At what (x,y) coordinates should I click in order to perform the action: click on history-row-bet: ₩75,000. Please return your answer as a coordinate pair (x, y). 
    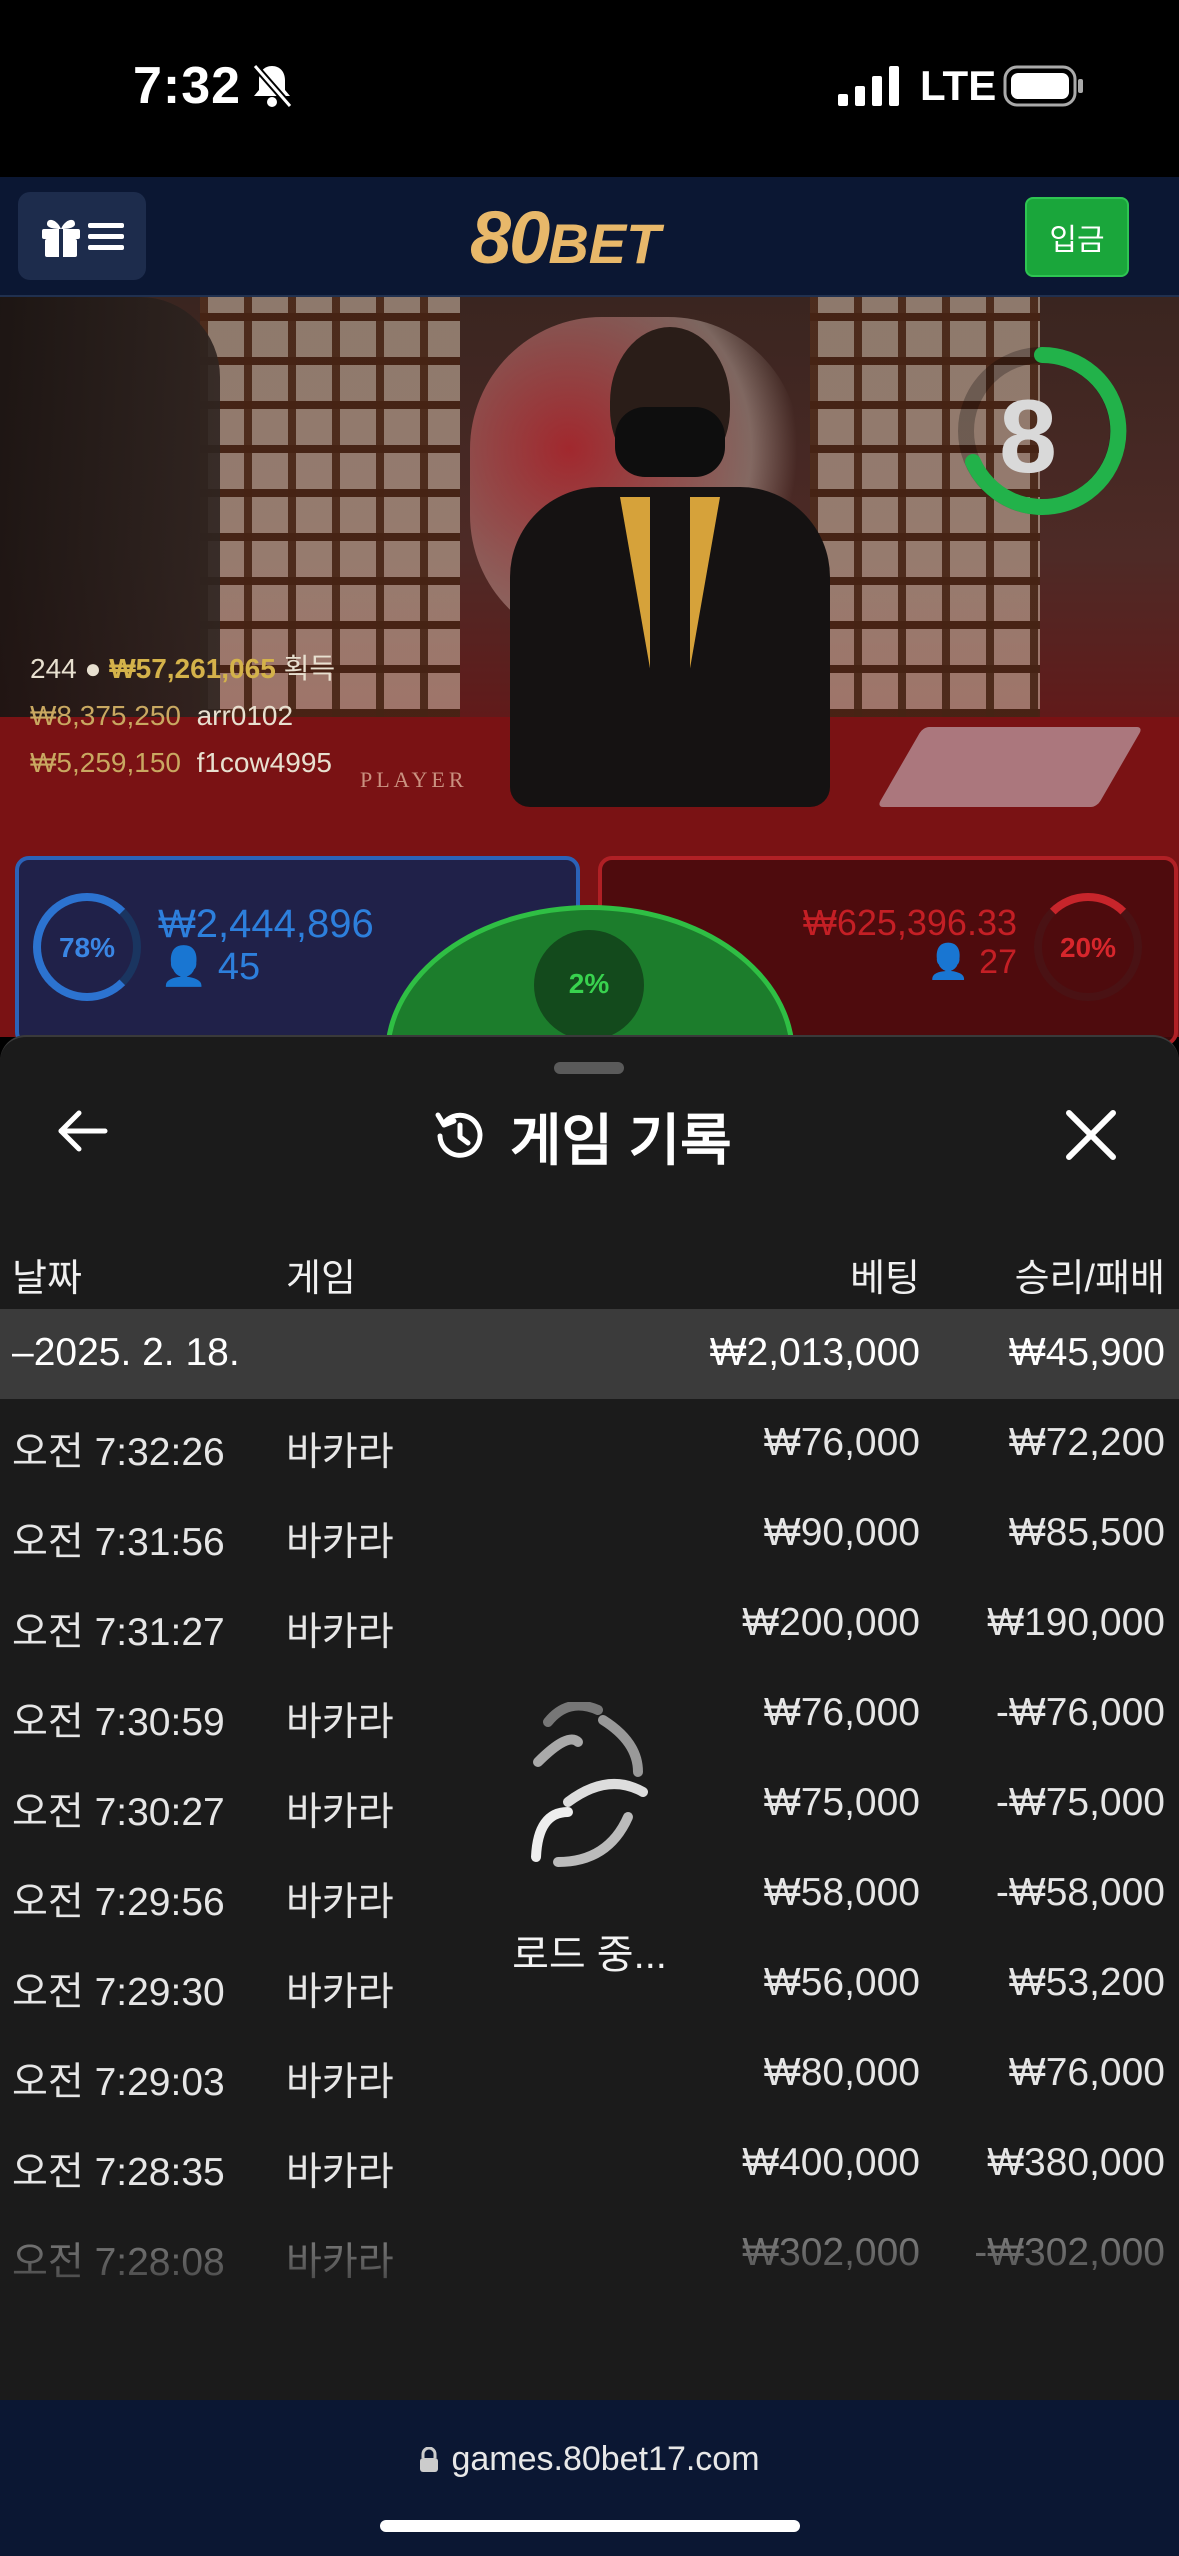
    Looking at the image, I should click on (841, 1802).